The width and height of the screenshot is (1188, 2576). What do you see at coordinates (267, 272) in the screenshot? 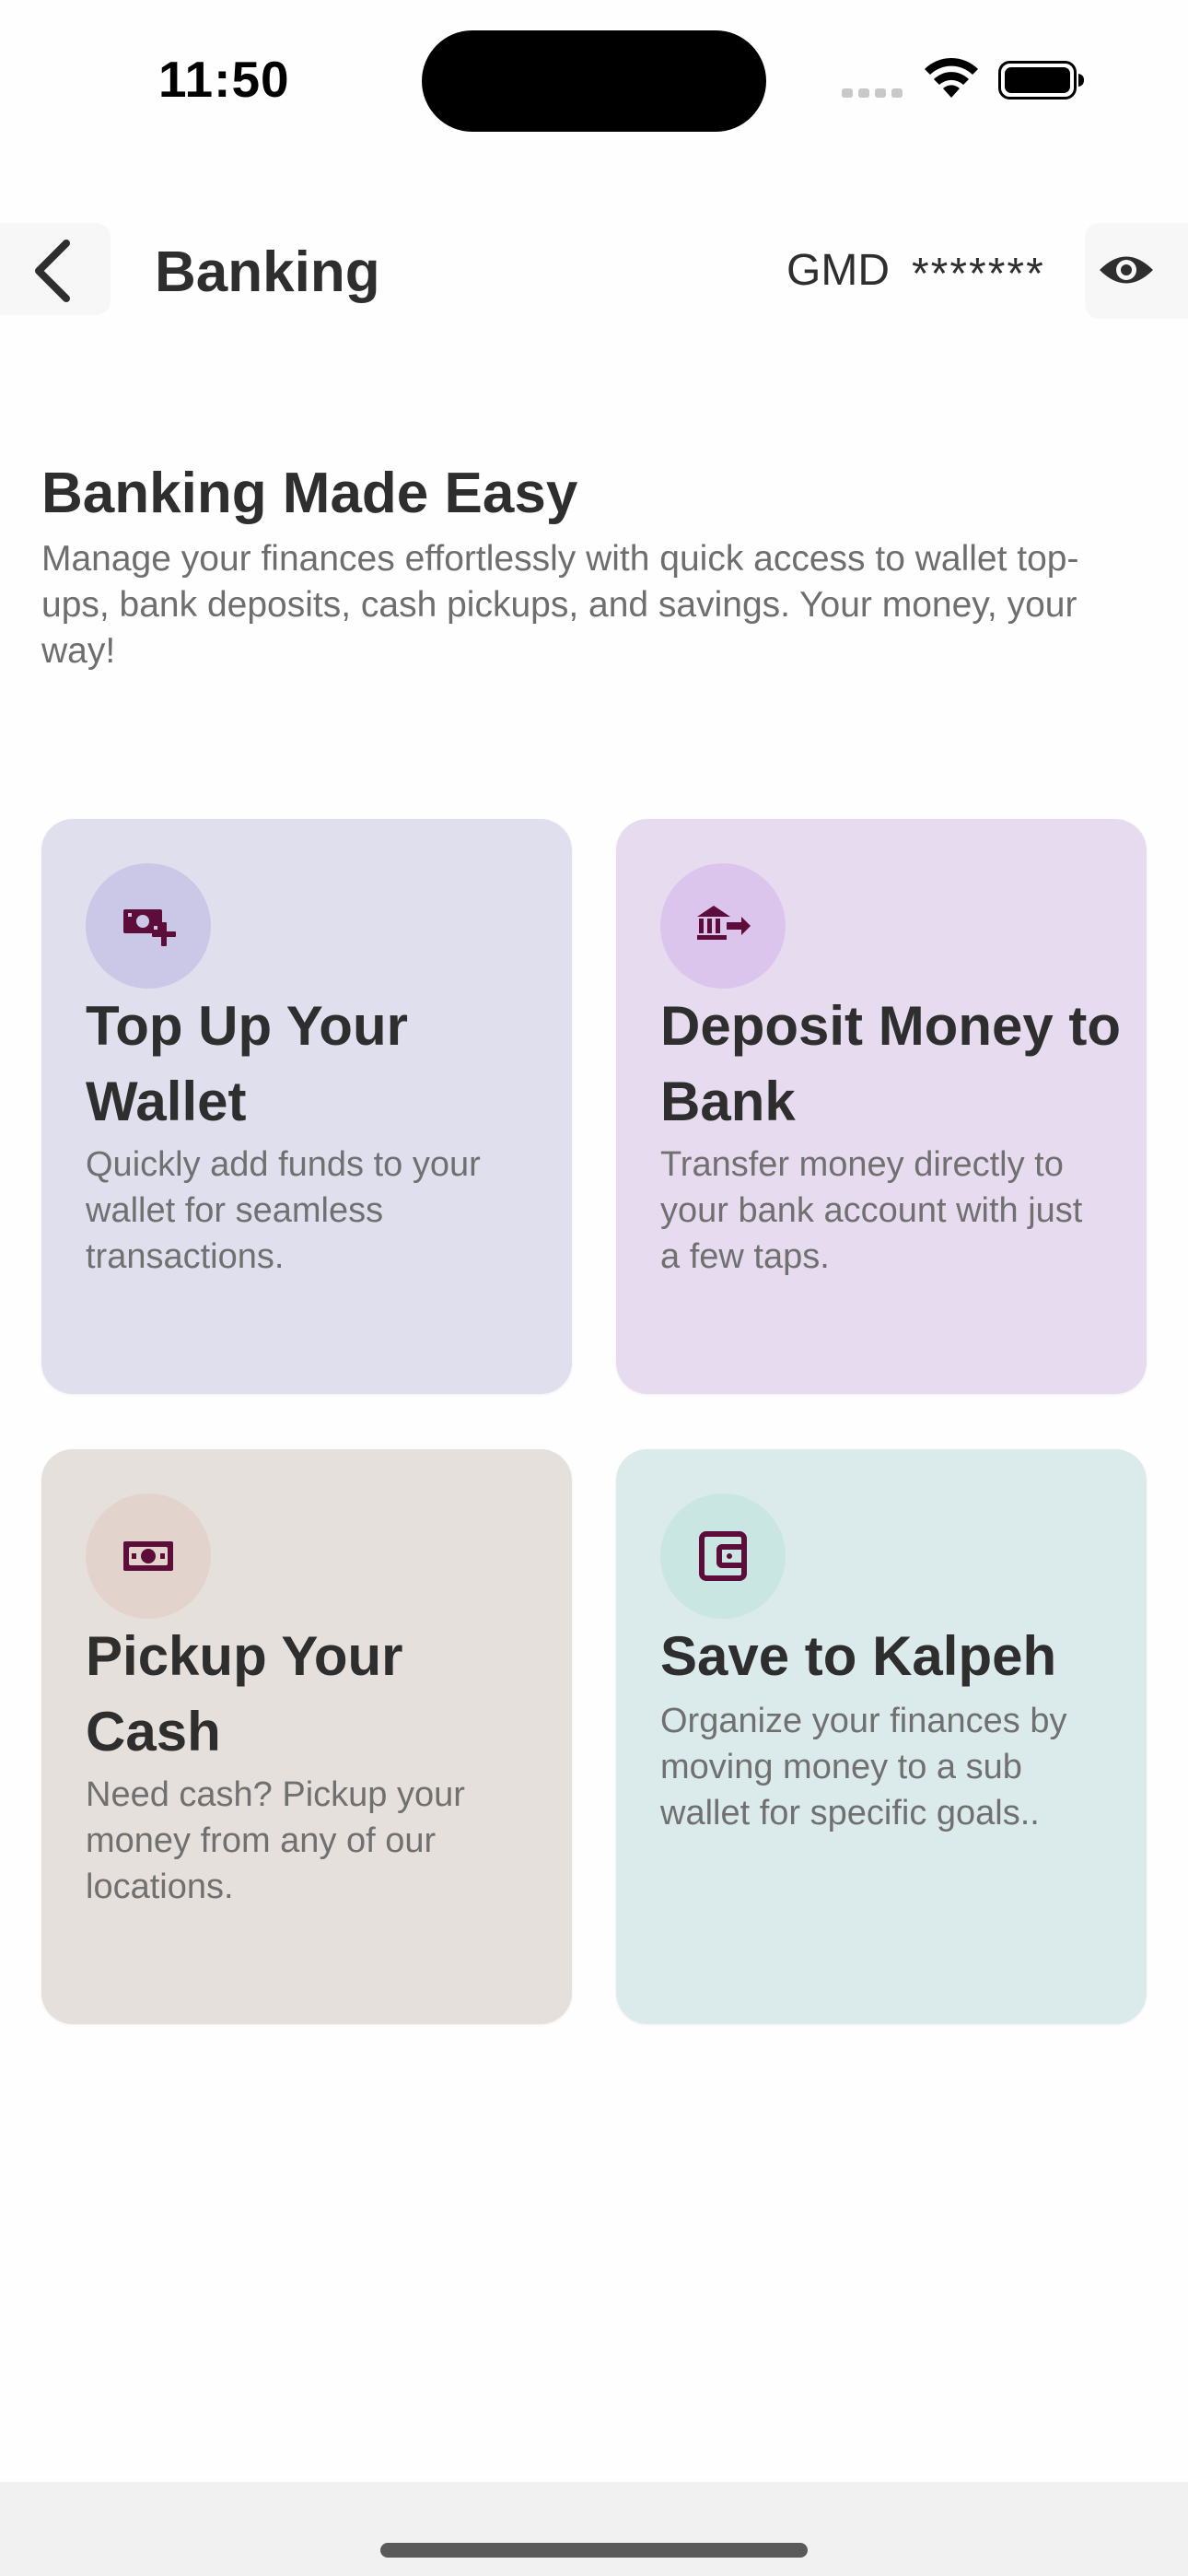
I see `page-title: Banking` at bounding box center [267, 272].